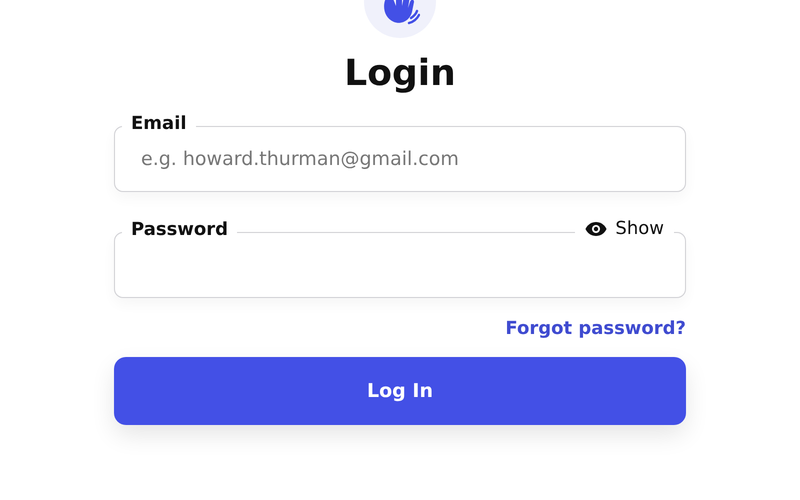 The image size is (800, 500). What do you see at coordinates (624, 228) in the screenshot?
I see `show-password-toggle: Show` at bounding box center [624, 228].